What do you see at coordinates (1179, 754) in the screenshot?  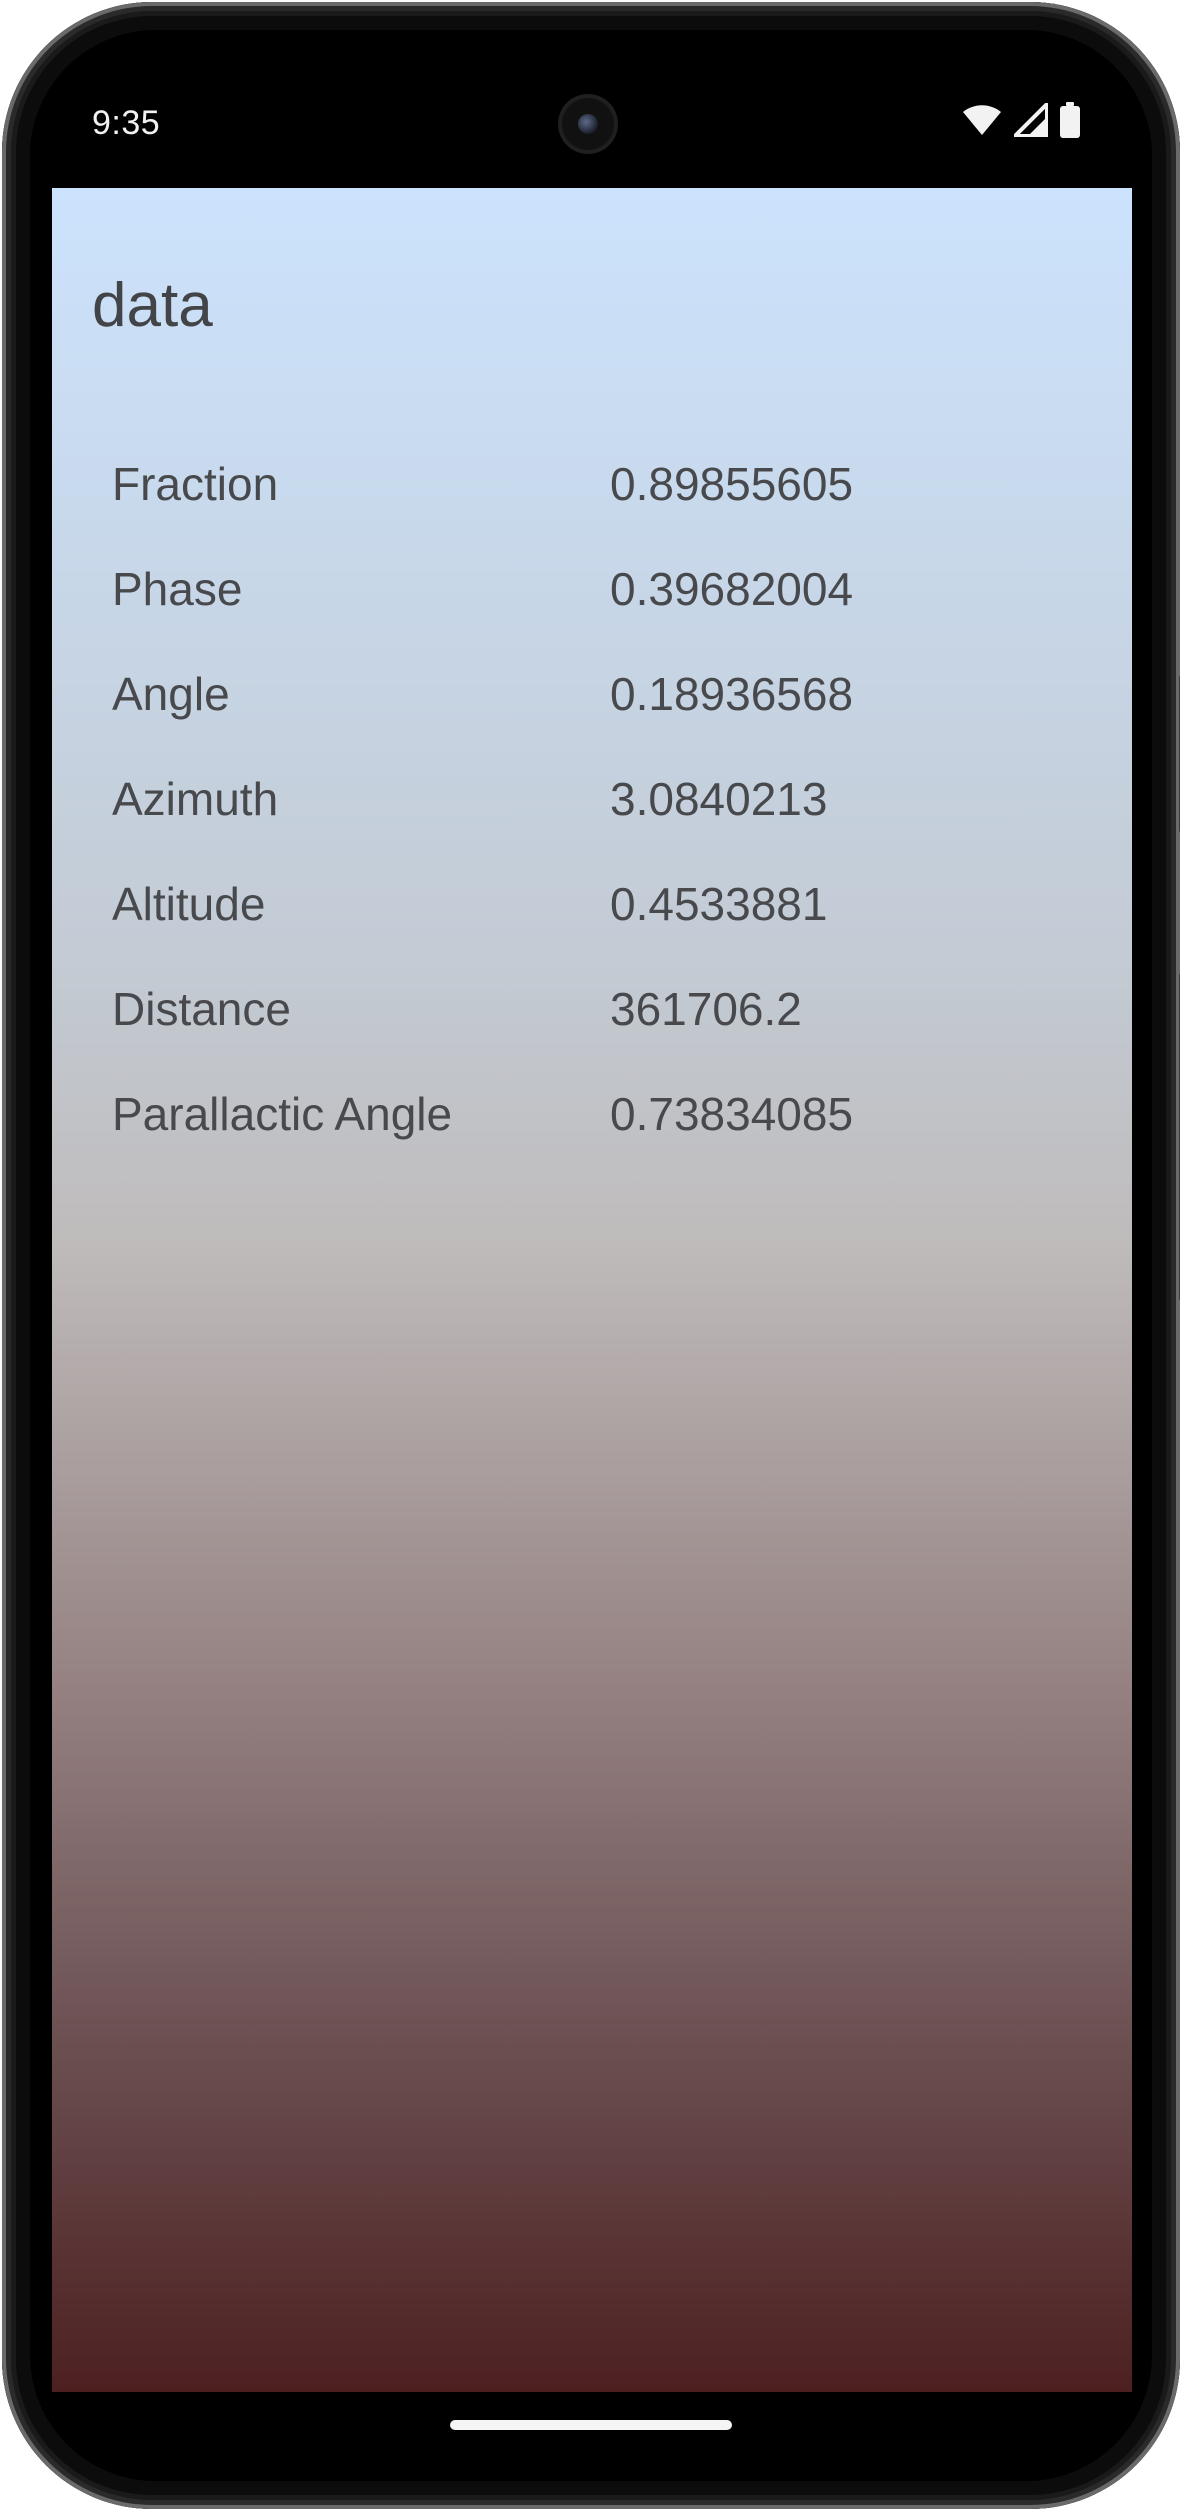 I see `power-button` at bounding box center [1179, 754].